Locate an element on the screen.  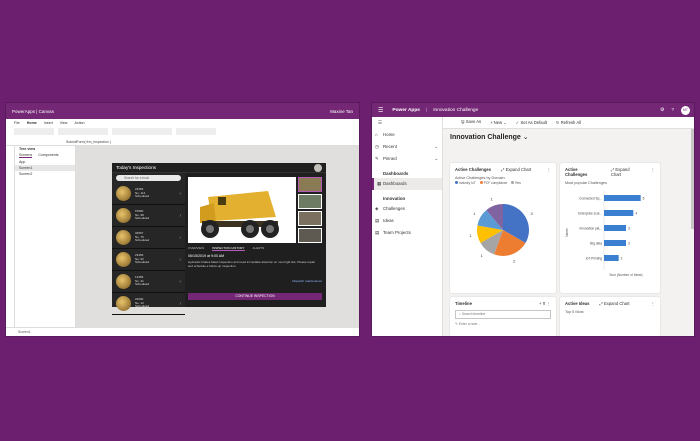
inspection-datetime: 06/15/2019 at 9:00 AM is located at coordinates (206, 256).